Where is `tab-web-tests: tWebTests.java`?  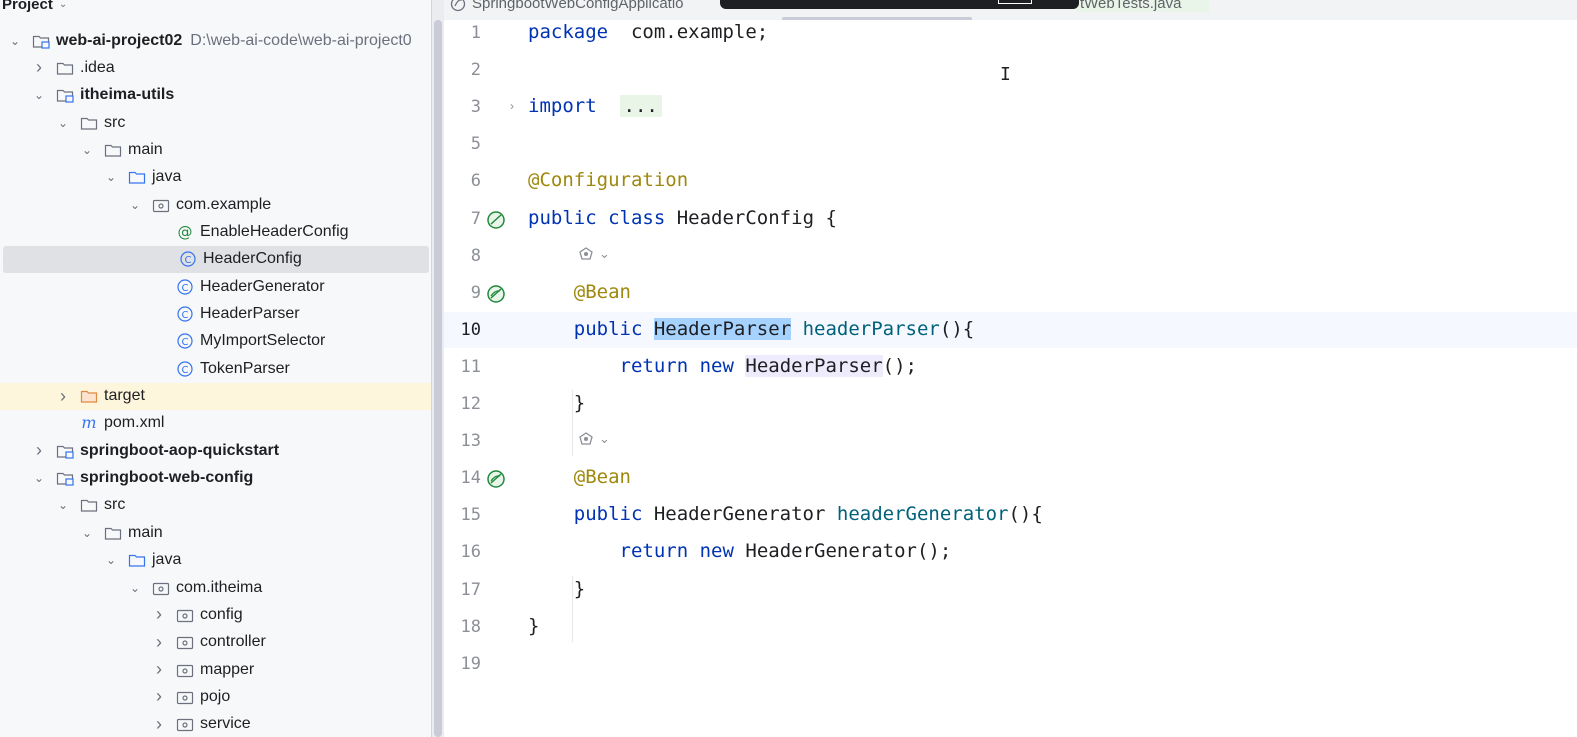
tab-web-tests: tWebTests.java is located at coordinates (1143, 6).